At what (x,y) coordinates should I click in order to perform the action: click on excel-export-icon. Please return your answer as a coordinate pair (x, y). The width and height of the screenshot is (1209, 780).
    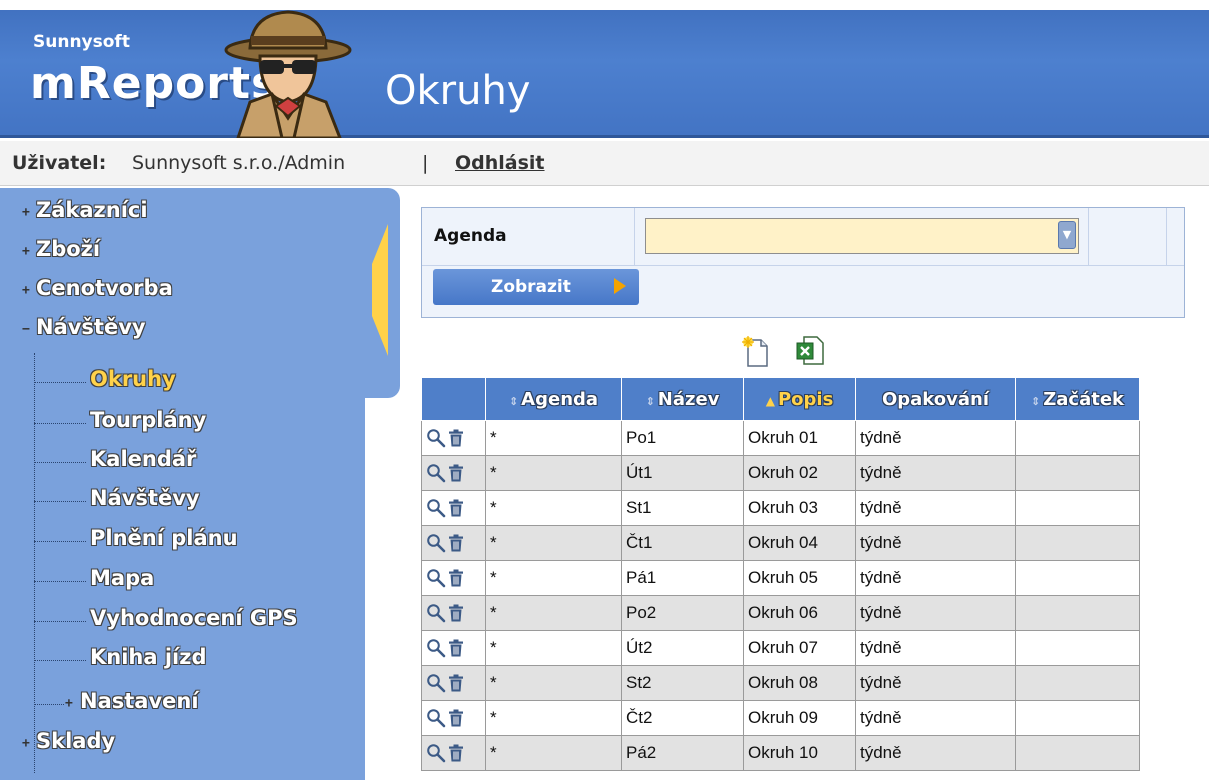
    Looking at the image, I should click on (810, 350).